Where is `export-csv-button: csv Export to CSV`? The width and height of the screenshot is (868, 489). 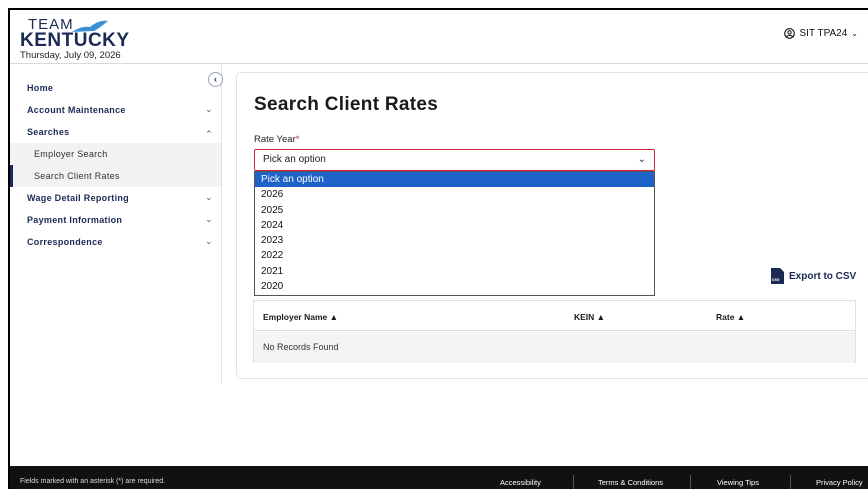 export-csv-button: csv Export to CSV is located at coordinates (813, 276).